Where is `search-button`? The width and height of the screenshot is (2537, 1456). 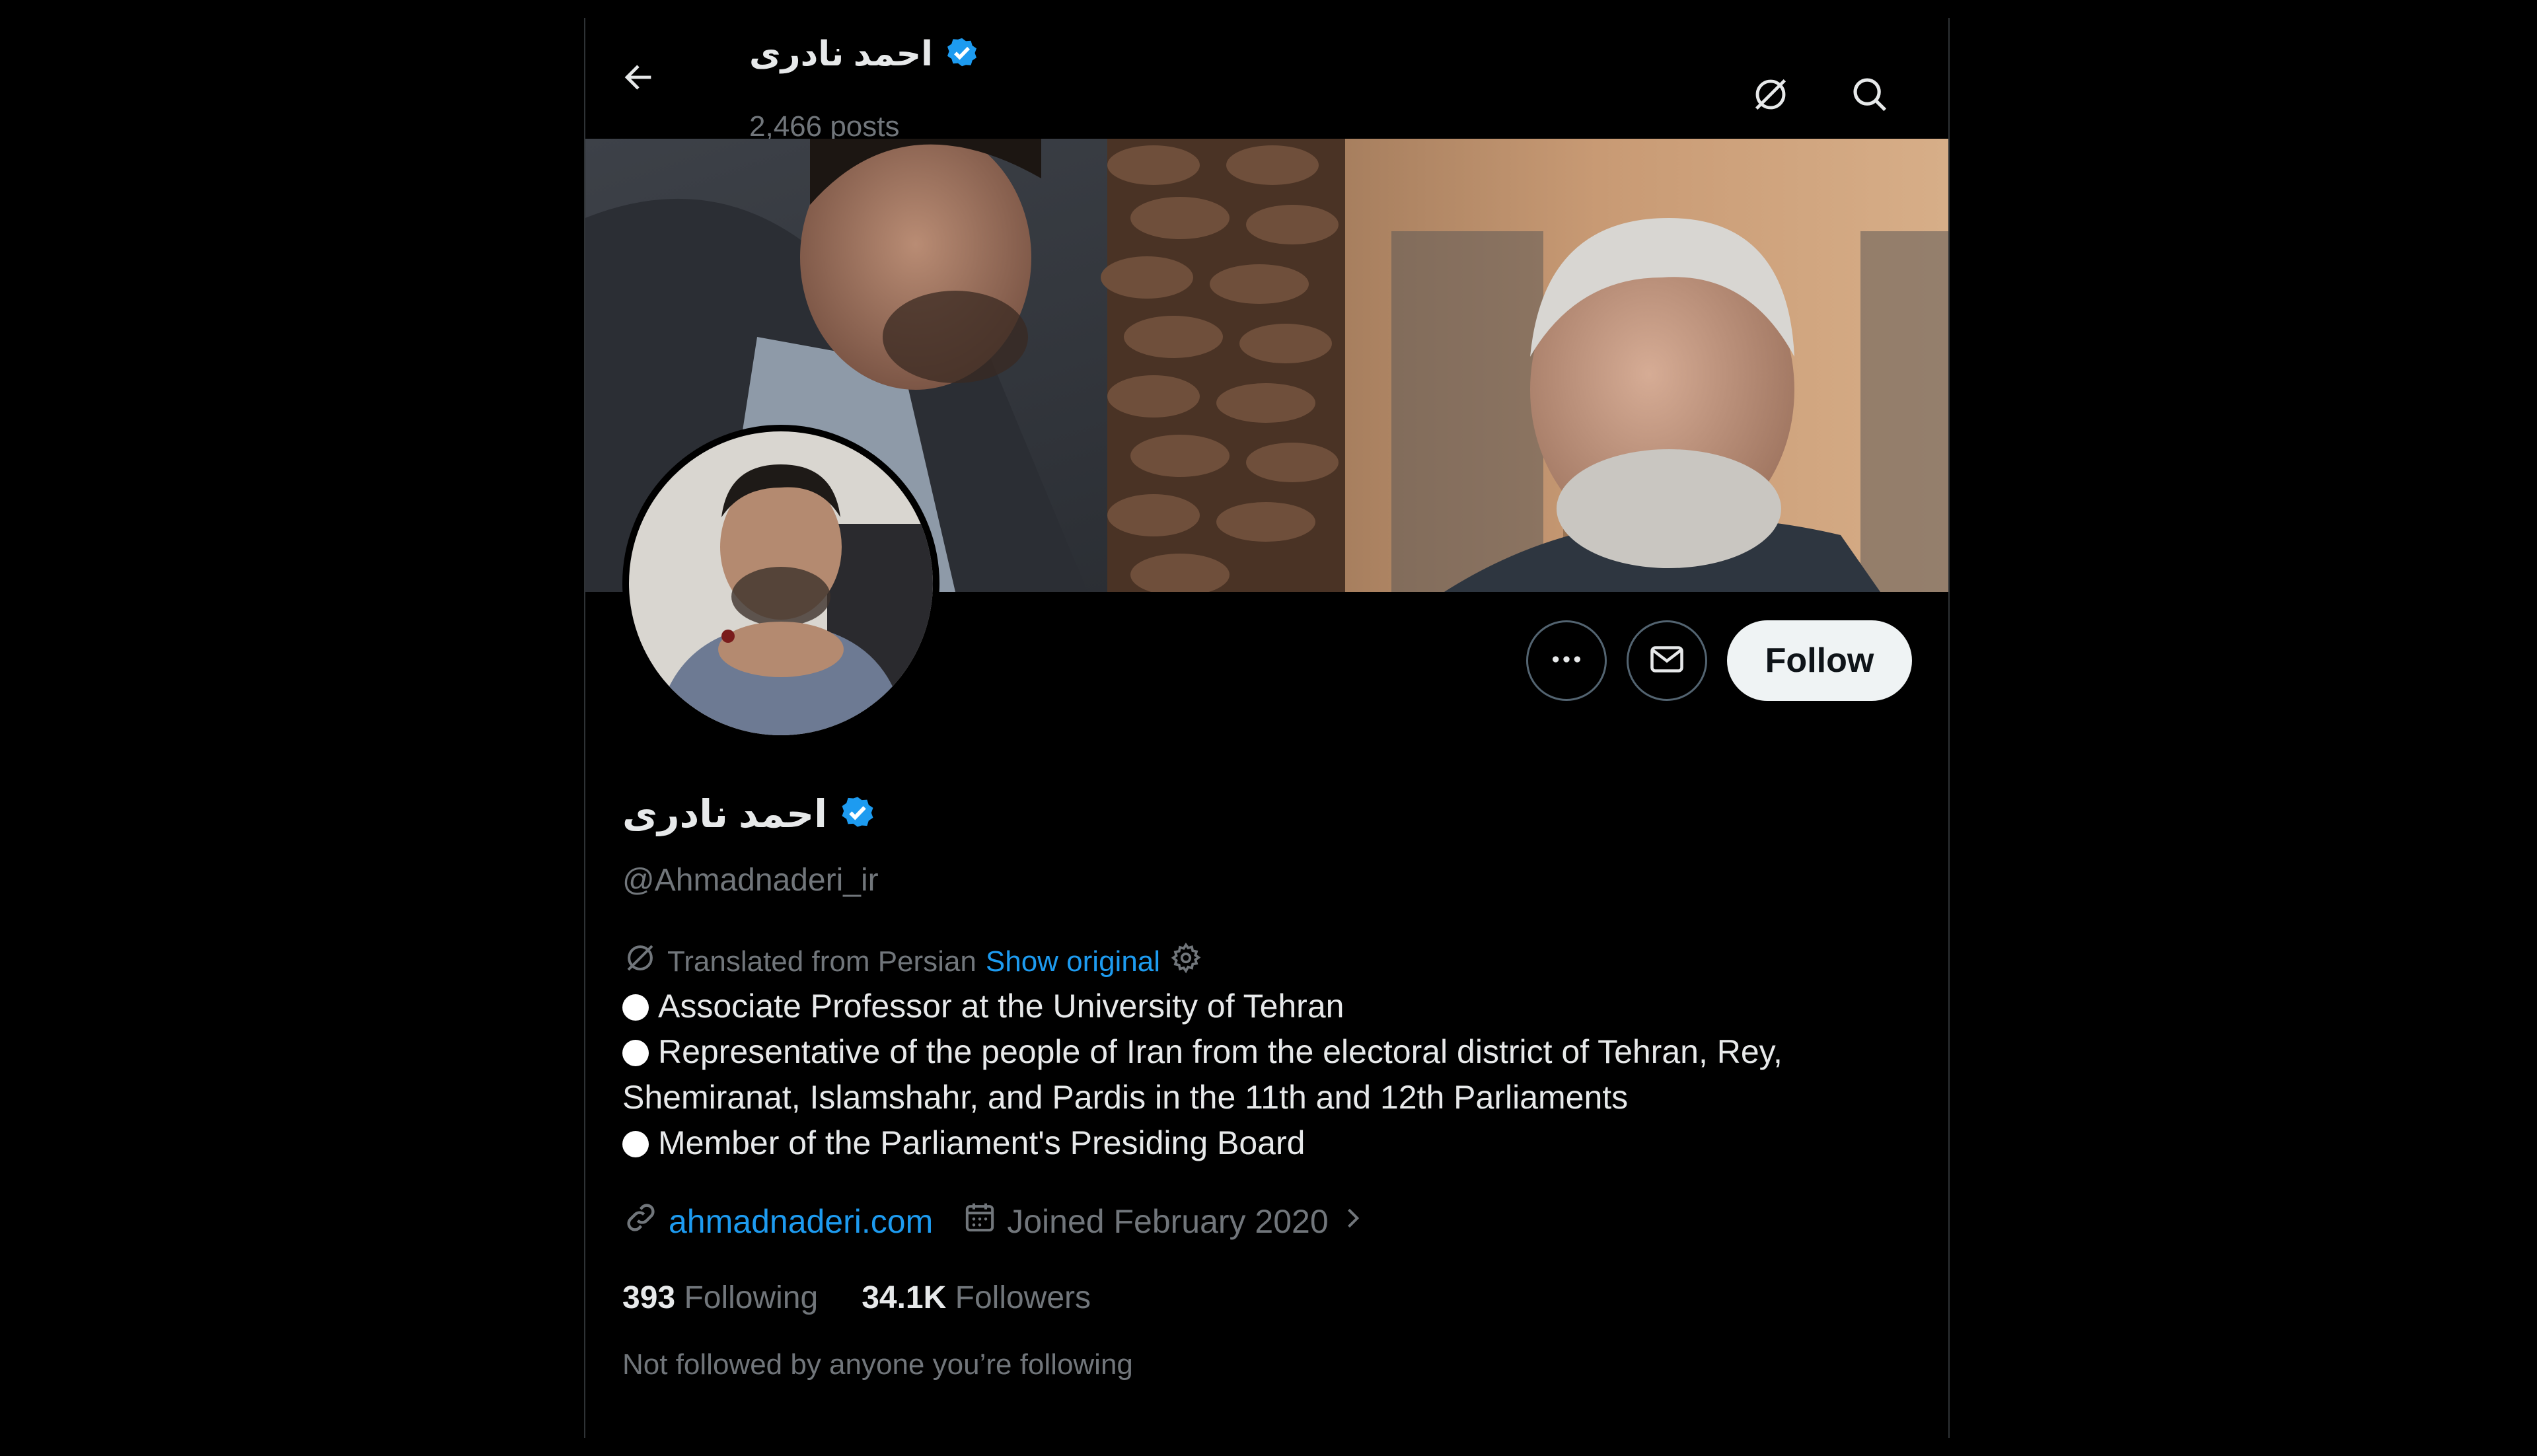 search-button is located at coordinates (1869, 95).